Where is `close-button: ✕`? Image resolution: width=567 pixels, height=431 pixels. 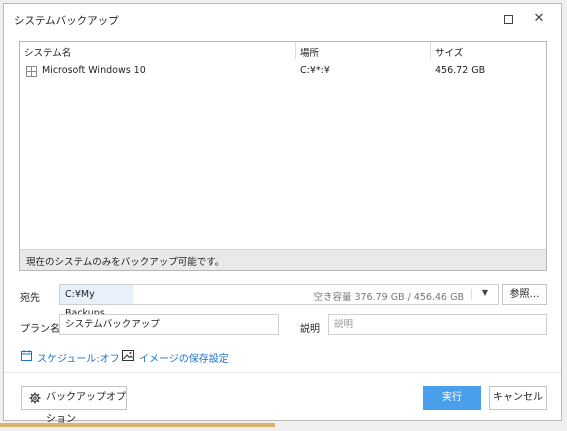 close-button: ✕ is located at coordinates (539, 19).